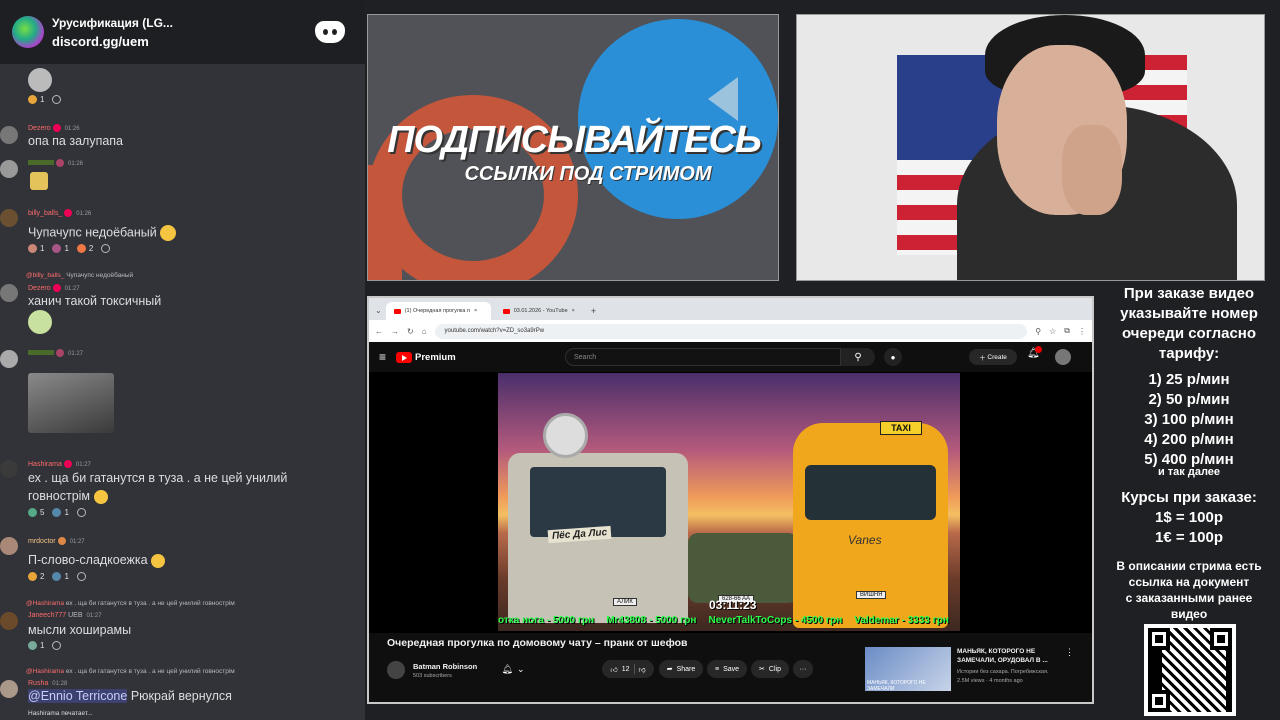 The width and height of the screenshot is (1280, 720). I want to click on extensions-icon: ⧉, so click(1067, 331).